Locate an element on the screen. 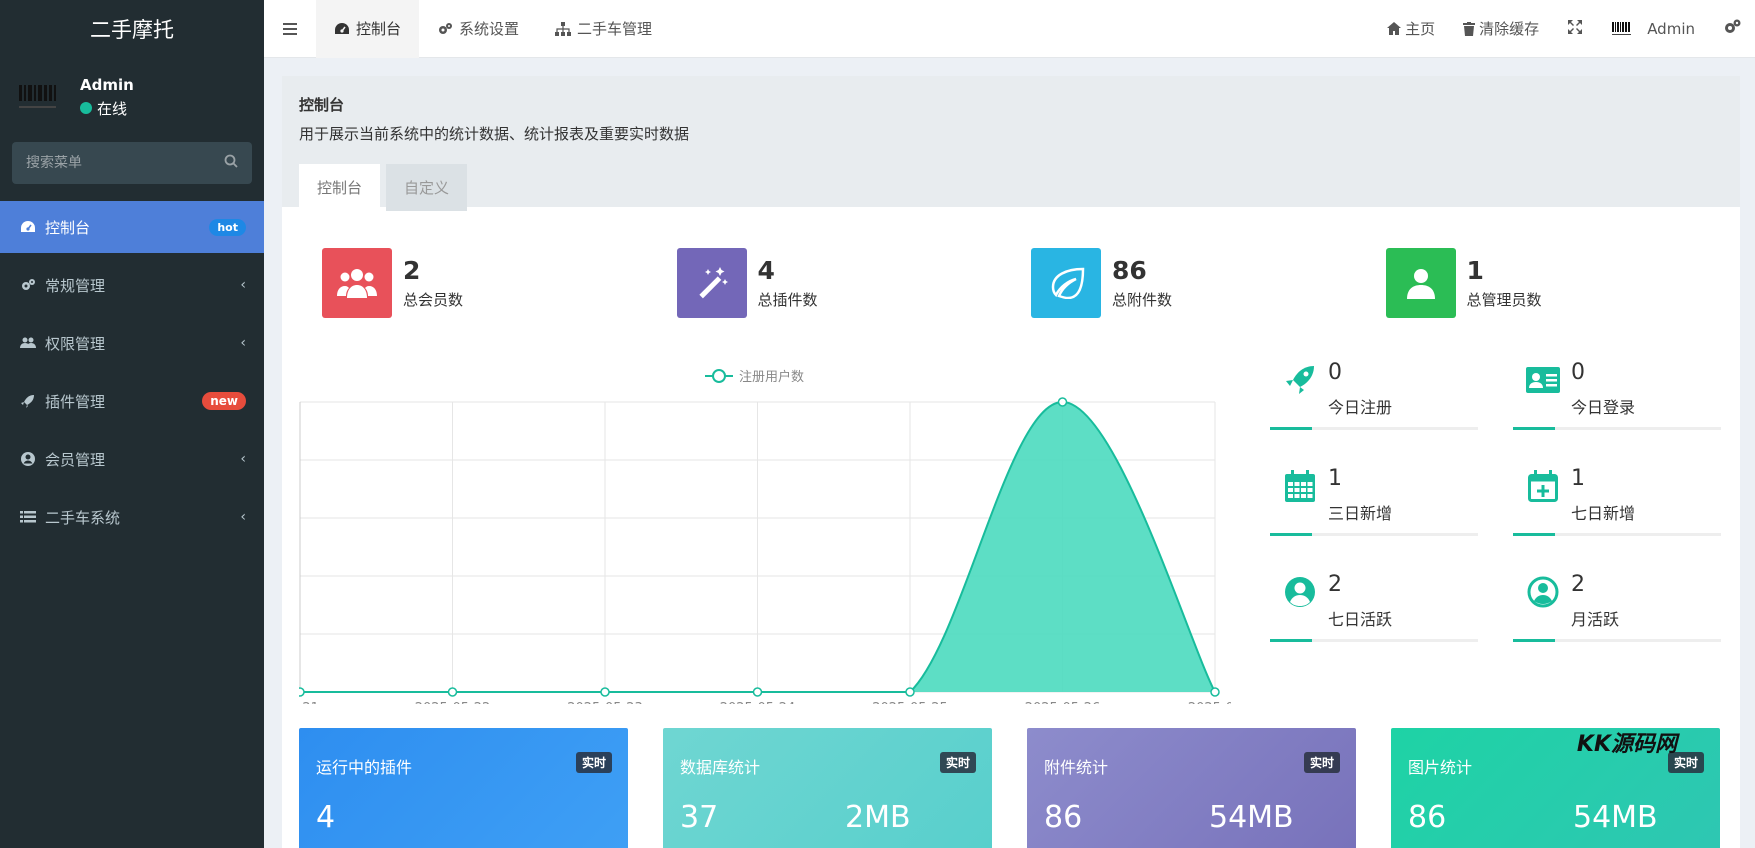 Image resolution: width=1755 pixels, height=848 pixels. stat-total-plugins: 4 总插件数 is located at coordinates (854, 283).